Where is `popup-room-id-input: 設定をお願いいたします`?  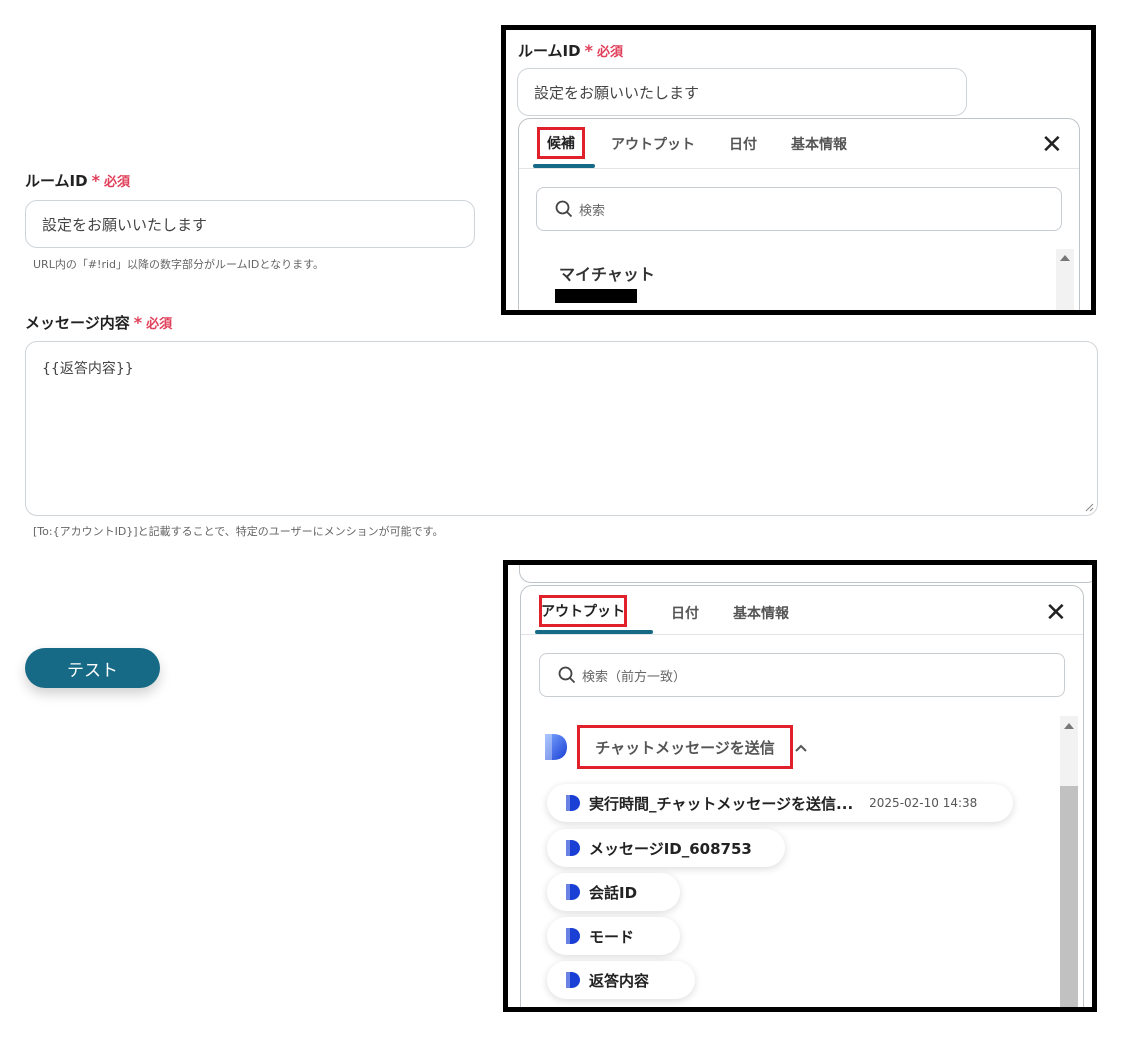 popup-room-id-input: 設定をお願いいたします is located at coordinates (742, 92).